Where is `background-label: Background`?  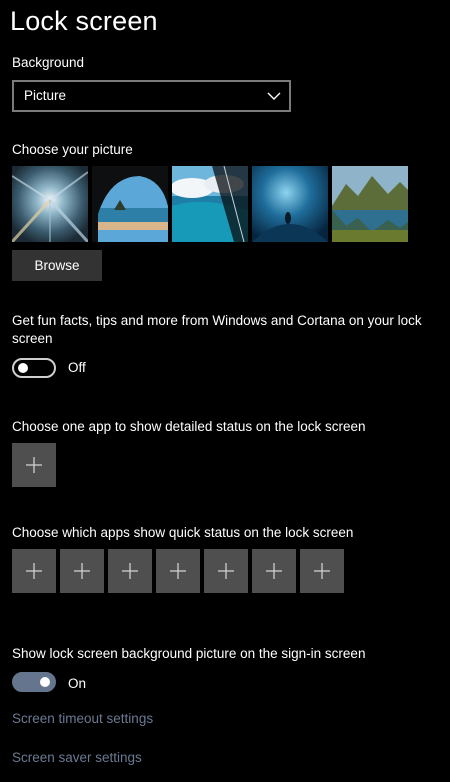 background-label: Background is located at coordinates (48, 62).